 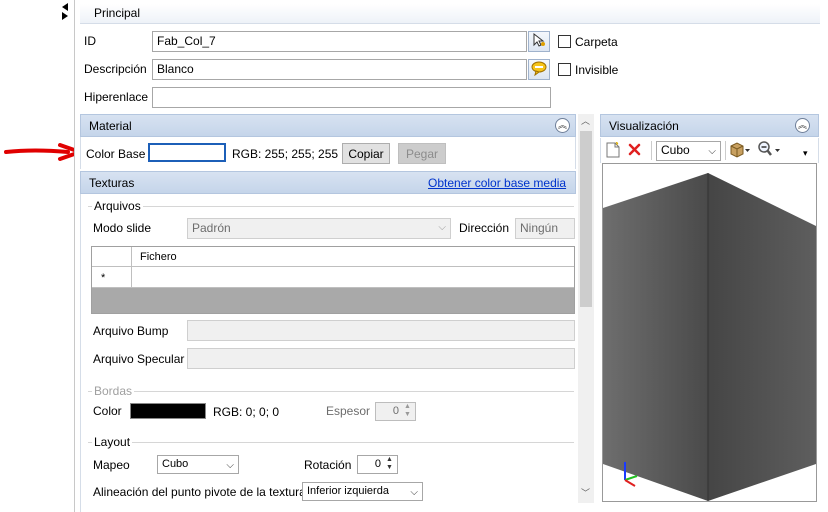 What do you see at coordinates (802, 125) in the screenshot?
I see `collapse-visualizacion-icon: ︽` at bounding box center [802, 125].